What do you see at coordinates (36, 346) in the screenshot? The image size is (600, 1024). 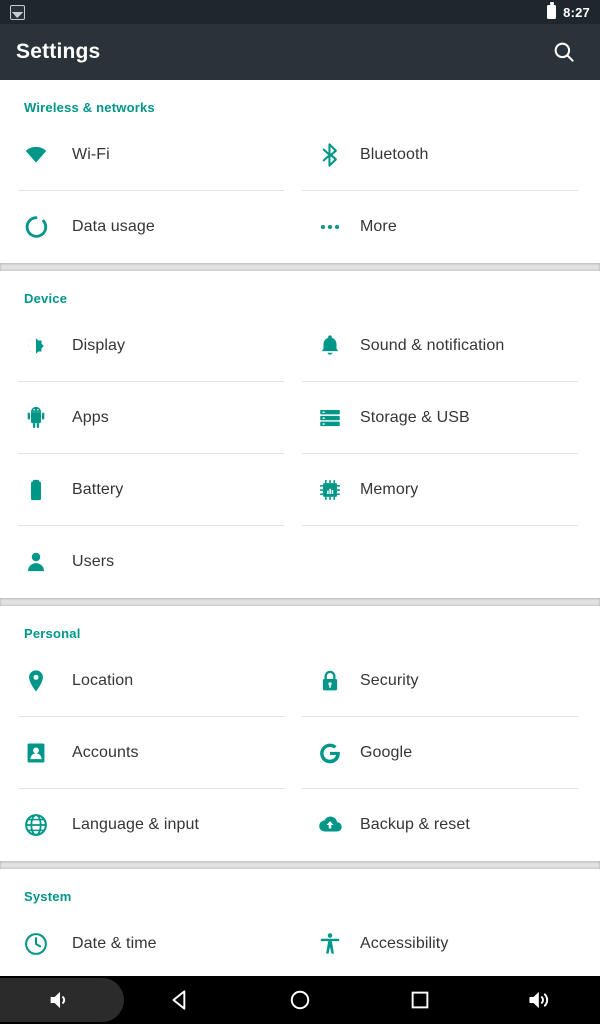 I see `brightness-icon` at bounding box center [36, 346].